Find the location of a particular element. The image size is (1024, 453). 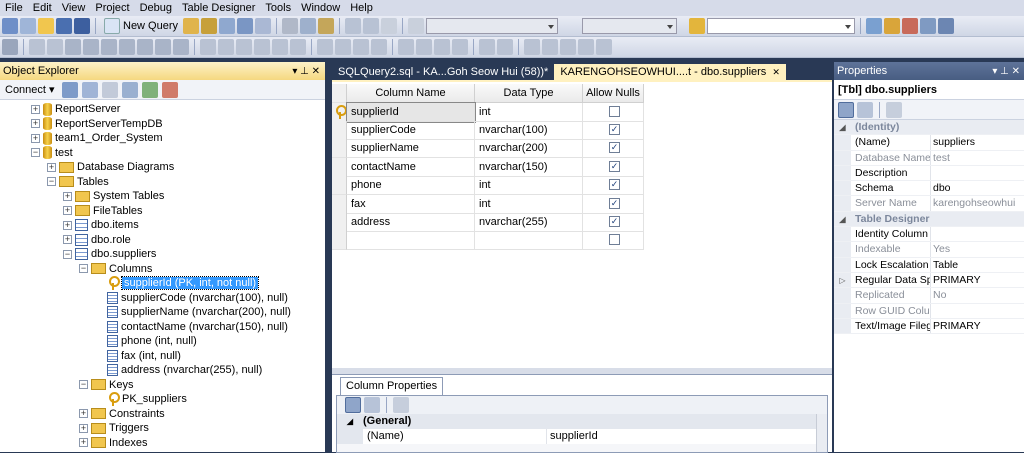

tree-node: − dbo.suppliers is located at coordinates (109, 254).